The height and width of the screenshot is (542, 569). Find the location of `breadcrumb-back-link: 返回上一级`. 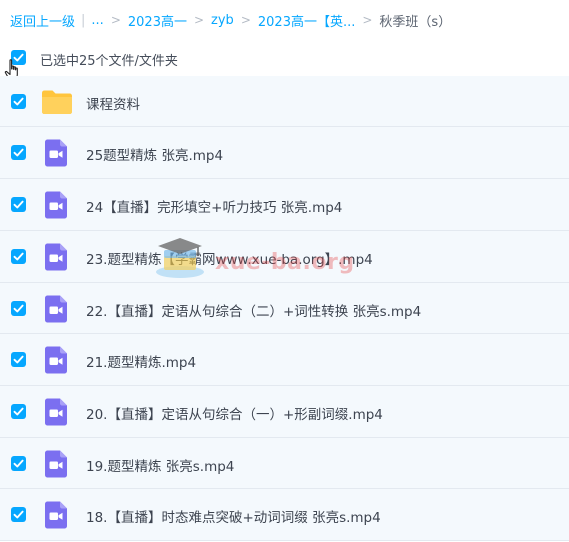

breadcrumb-back-link: 返回上一级 is located at coordinates (42, 20).